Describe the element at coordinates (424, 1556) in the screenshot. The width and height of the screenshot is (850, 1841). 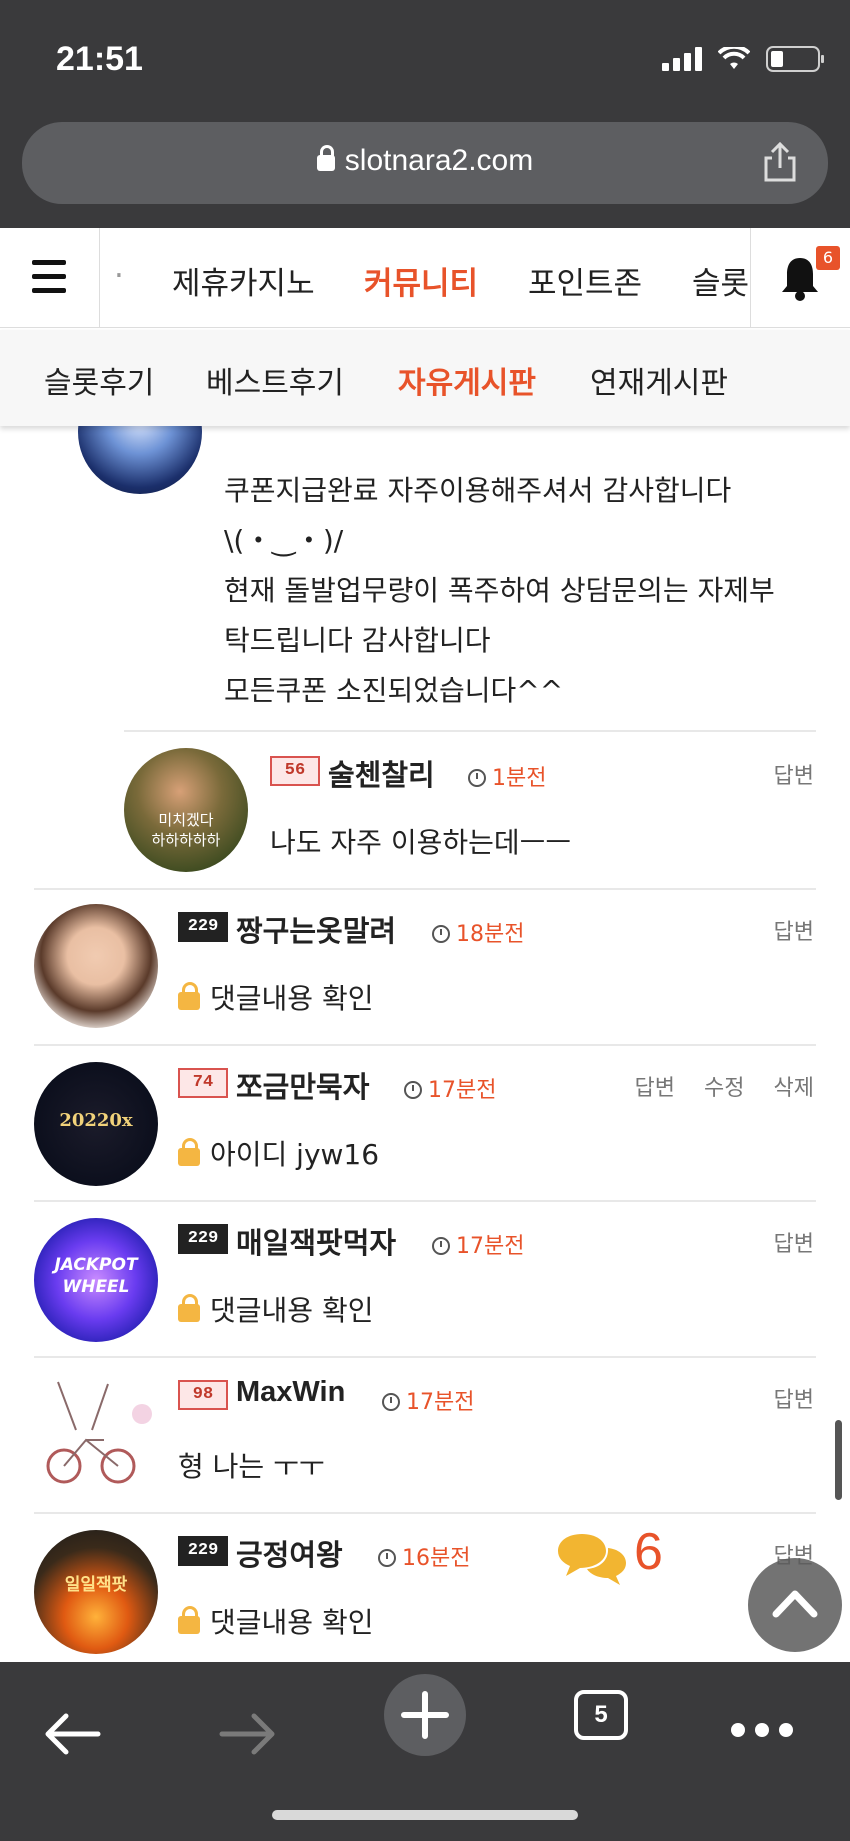
I see `comment-time: 16분전` at that location.